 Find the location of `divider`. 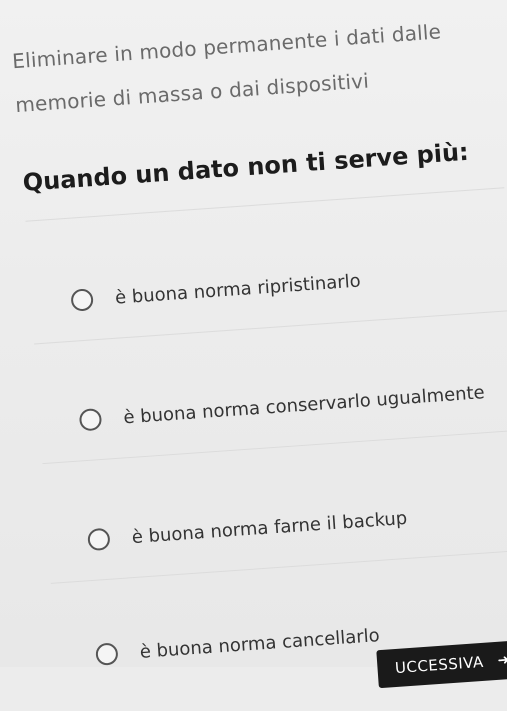

divider is located at coordinates (265, 204).